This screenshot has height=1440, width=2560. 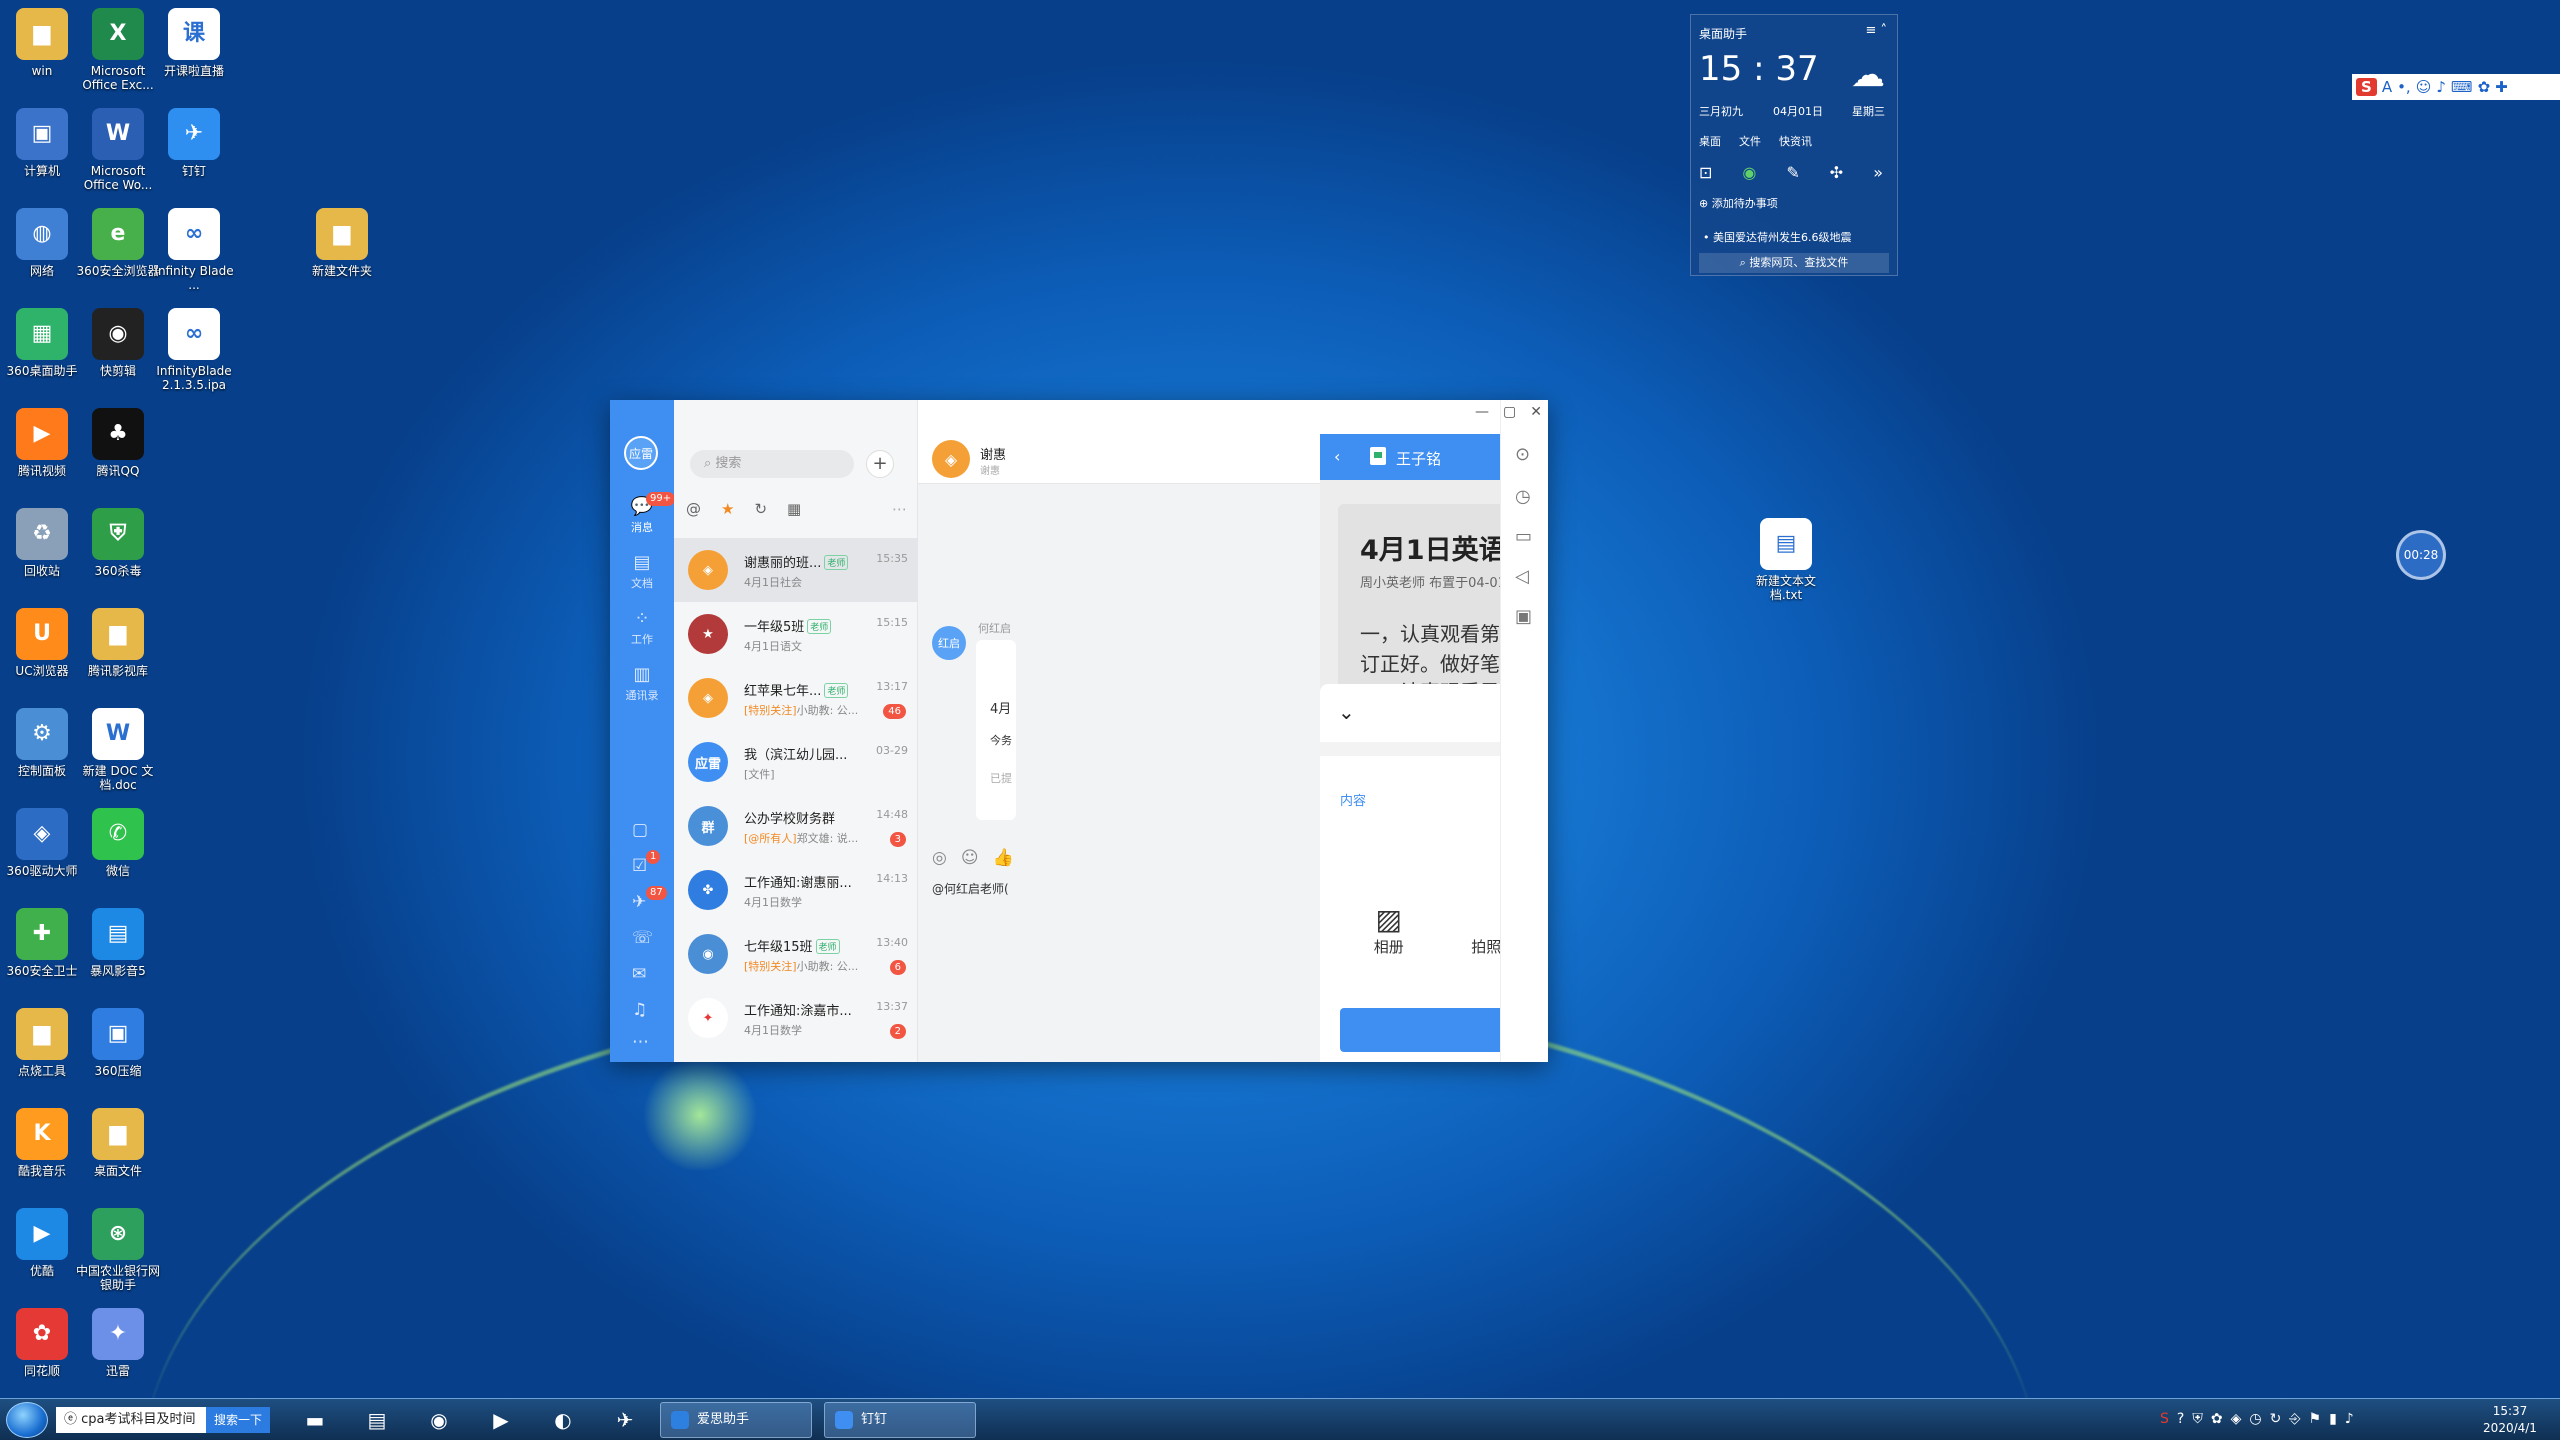 I want to click on desktop-icon: ▆ 新建文件夹, so click(x=342, y=243).